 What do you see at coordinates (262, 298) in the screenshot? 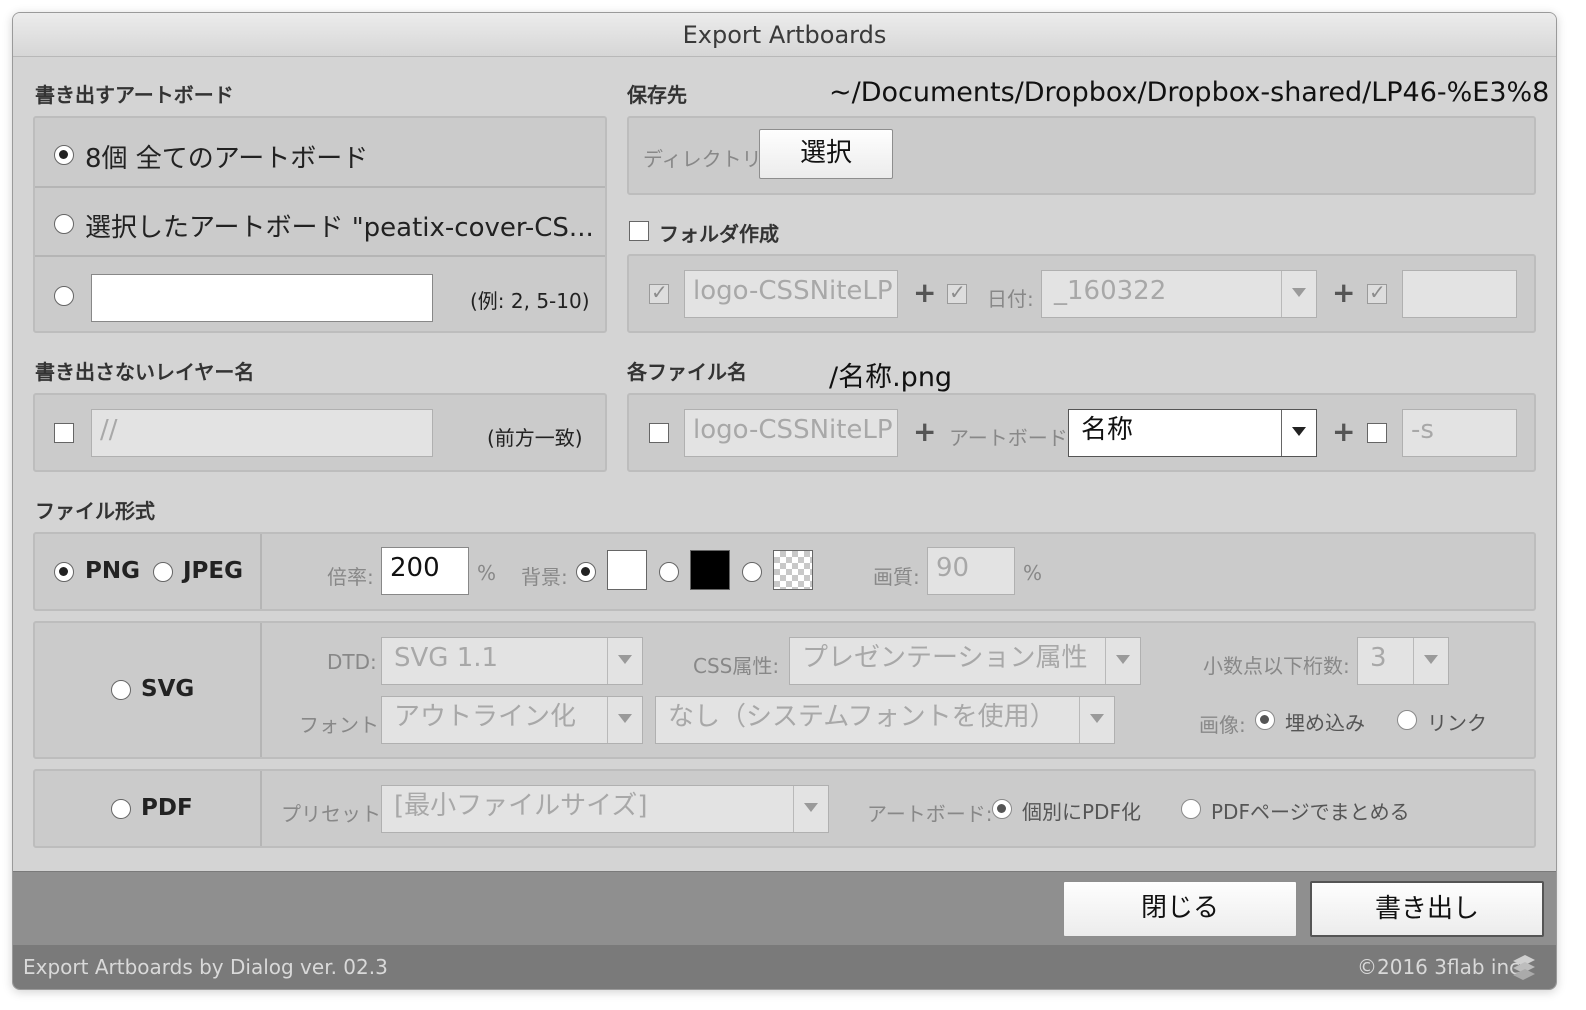
I see `range-input` at bounding box center [262, 298].